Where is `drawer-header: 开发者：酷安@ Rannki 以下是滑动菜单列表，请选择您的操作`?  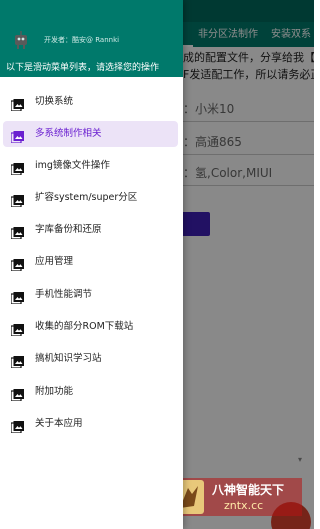 drawer-header: 开发者：酷安@ Rannki 以下是滑动菜单列表，请选择您的操作 is located at coordinates (91, 38).